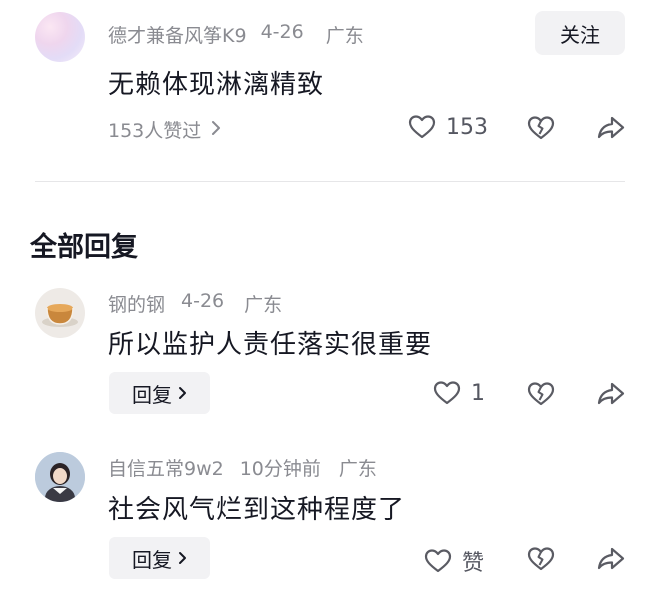 This screenshot has height=607, width=660. I want to click on like-button: 1, so click(459, 393).